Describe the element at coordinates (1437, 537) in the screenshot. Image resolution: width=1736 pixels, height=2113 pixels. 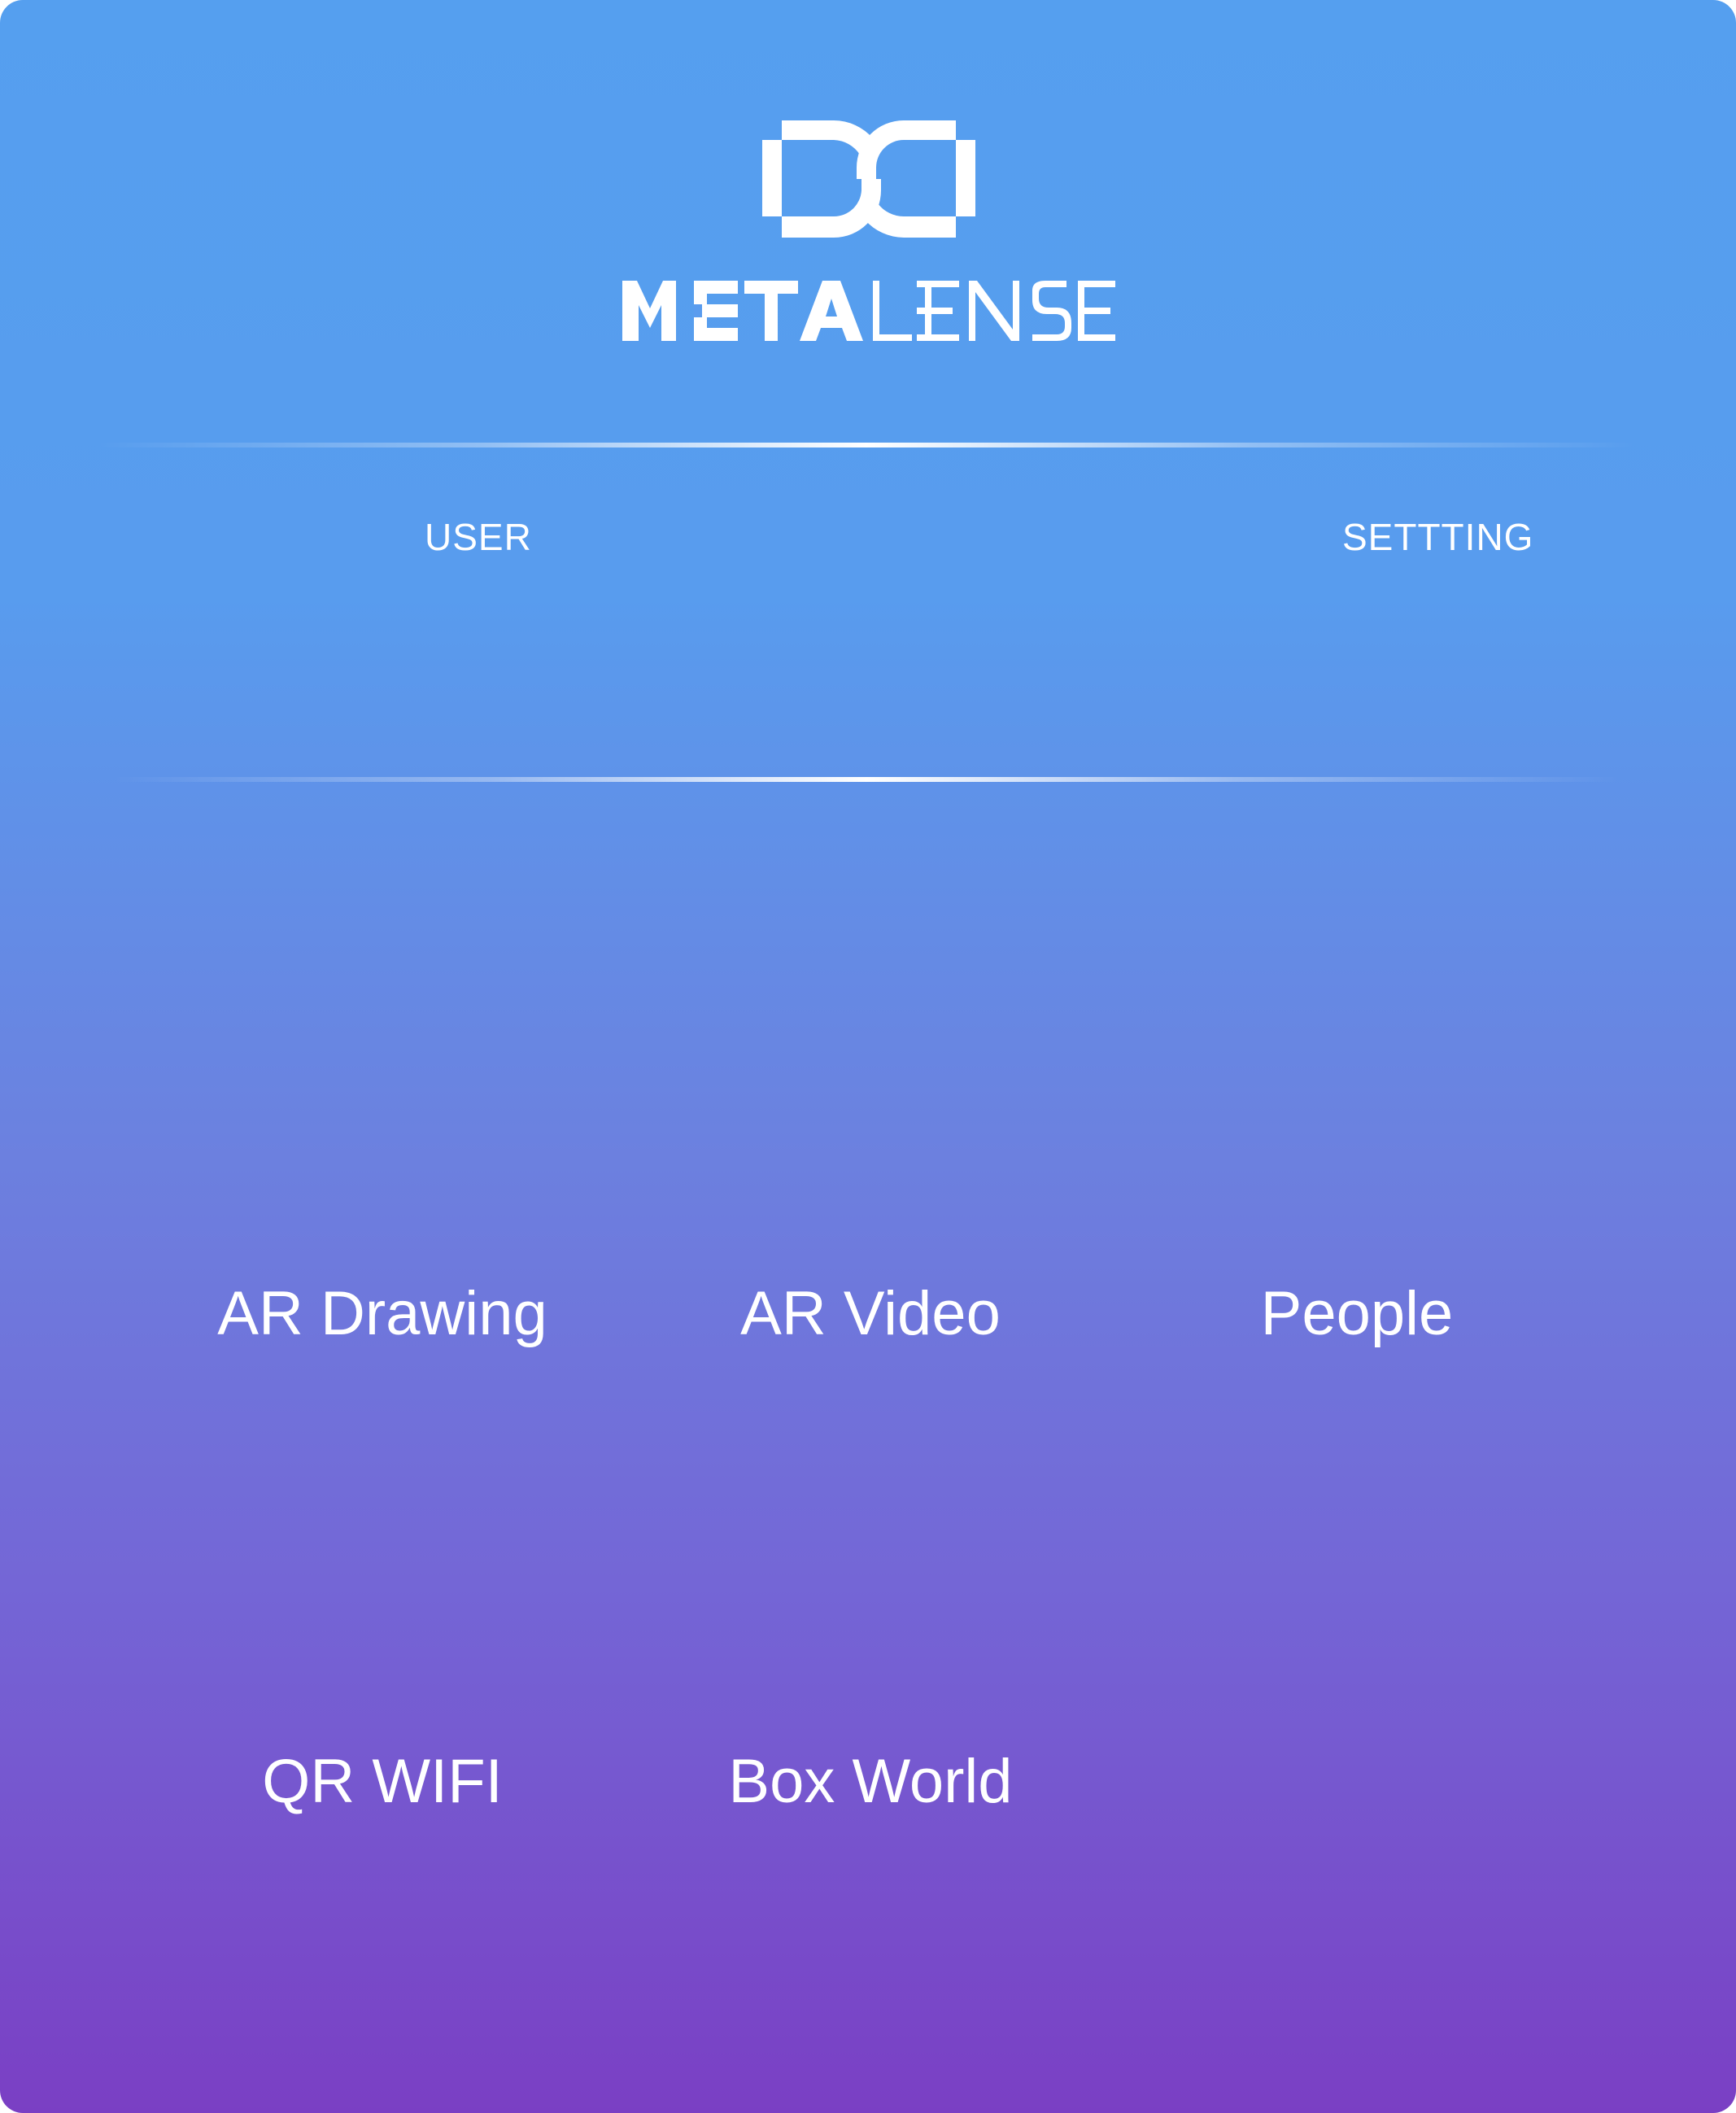
I see `setting-button: SETTTING` at that location.